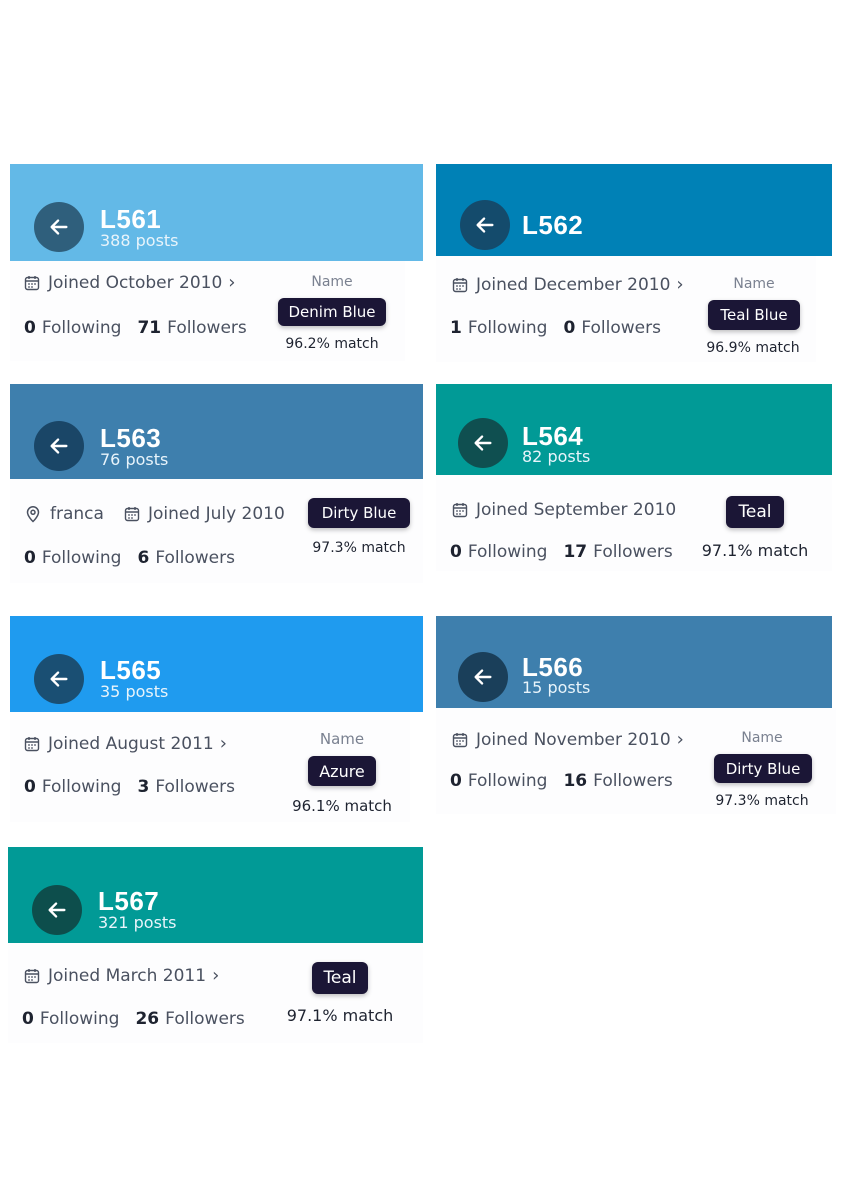 This screenshot has width=848, height=1200. What do you see at coordinates (575, 552) in the screenshot?
I see `followers-count: 17` at bounding box center [575, 552].